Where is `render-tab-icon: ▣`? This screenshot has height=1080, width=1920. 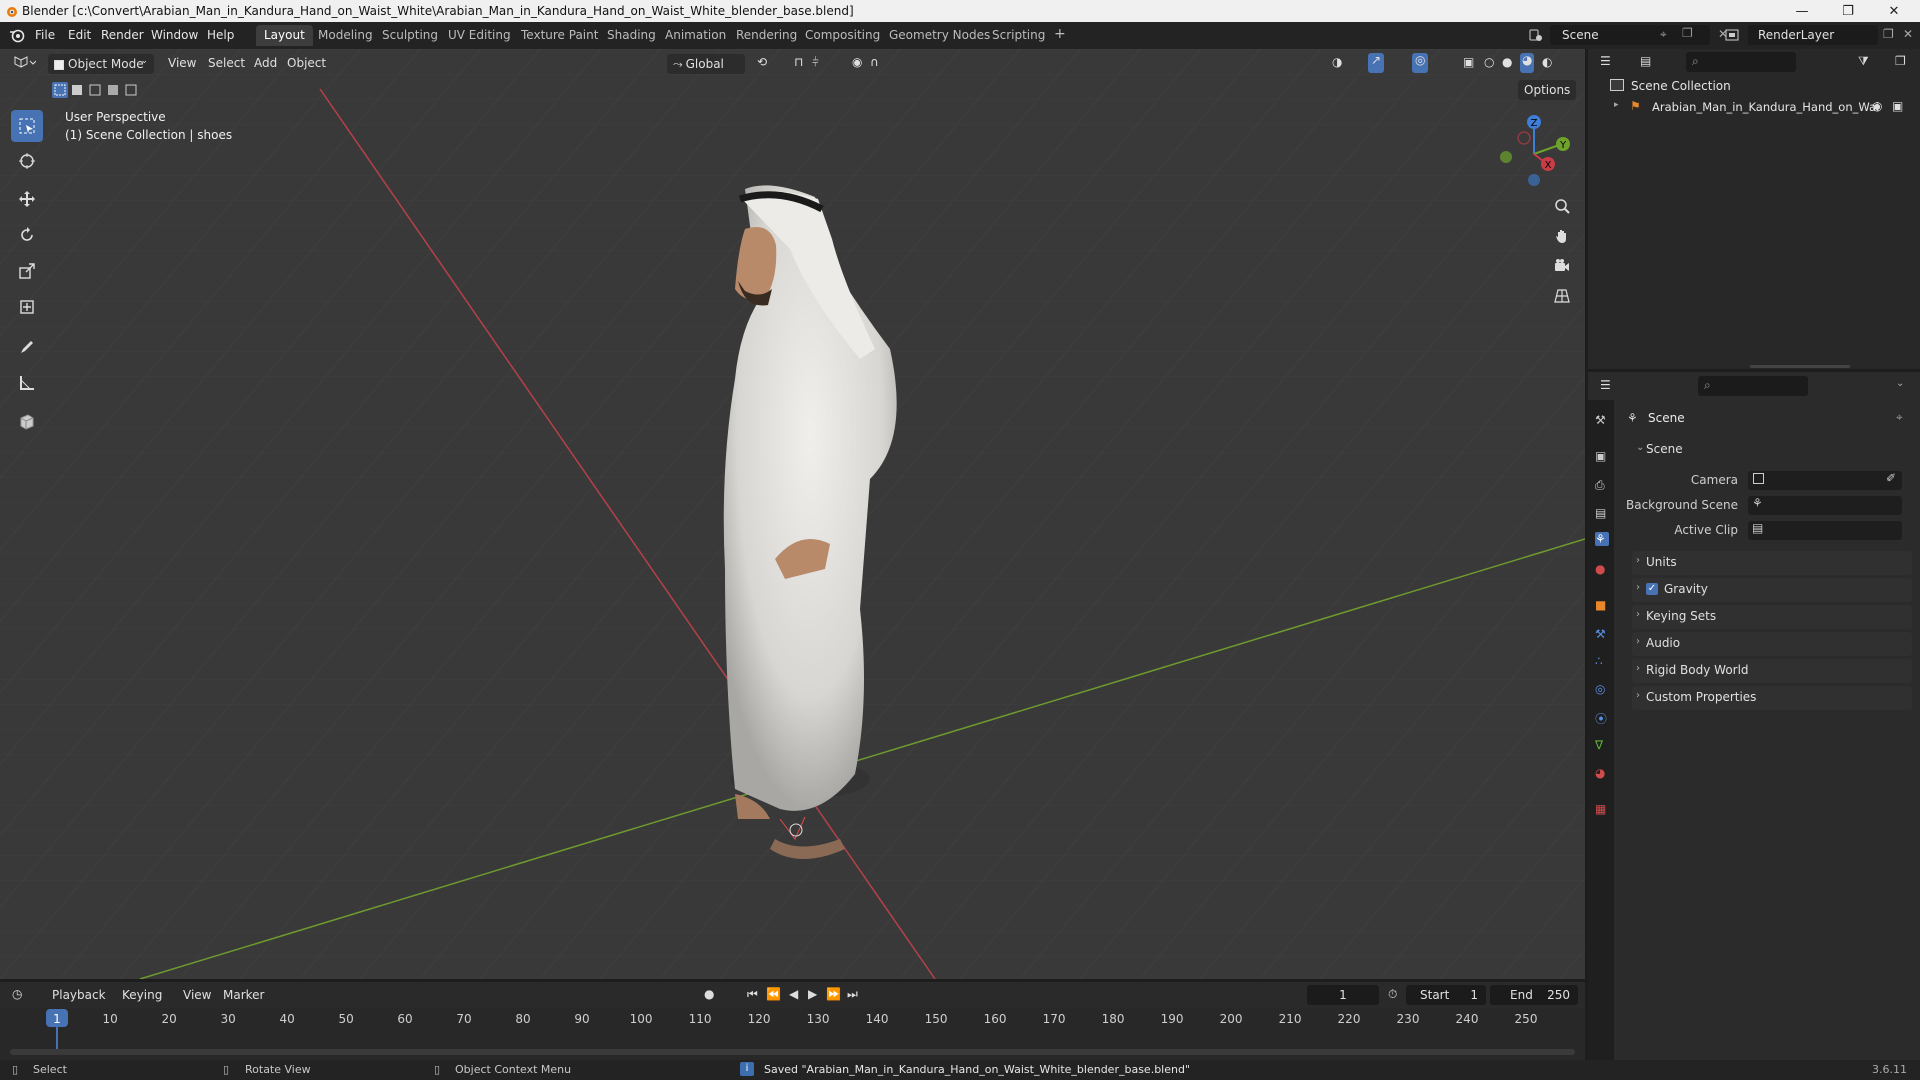
render-tab-icon: ▣ is located at coordinates (1602, 456).